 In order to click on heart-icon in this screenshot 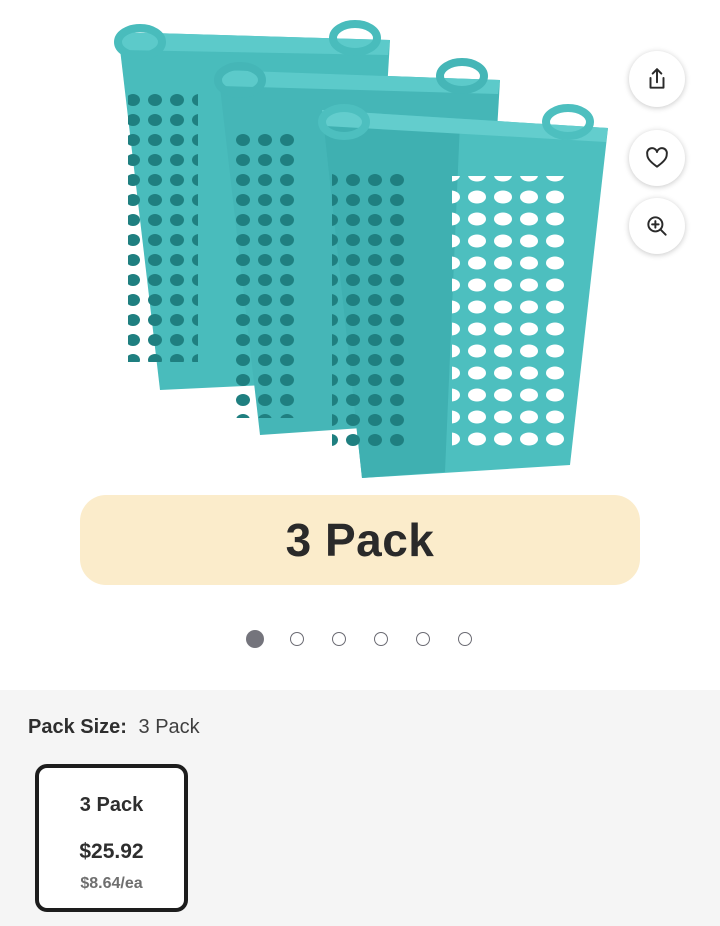, I will do `click(657, 157)`.